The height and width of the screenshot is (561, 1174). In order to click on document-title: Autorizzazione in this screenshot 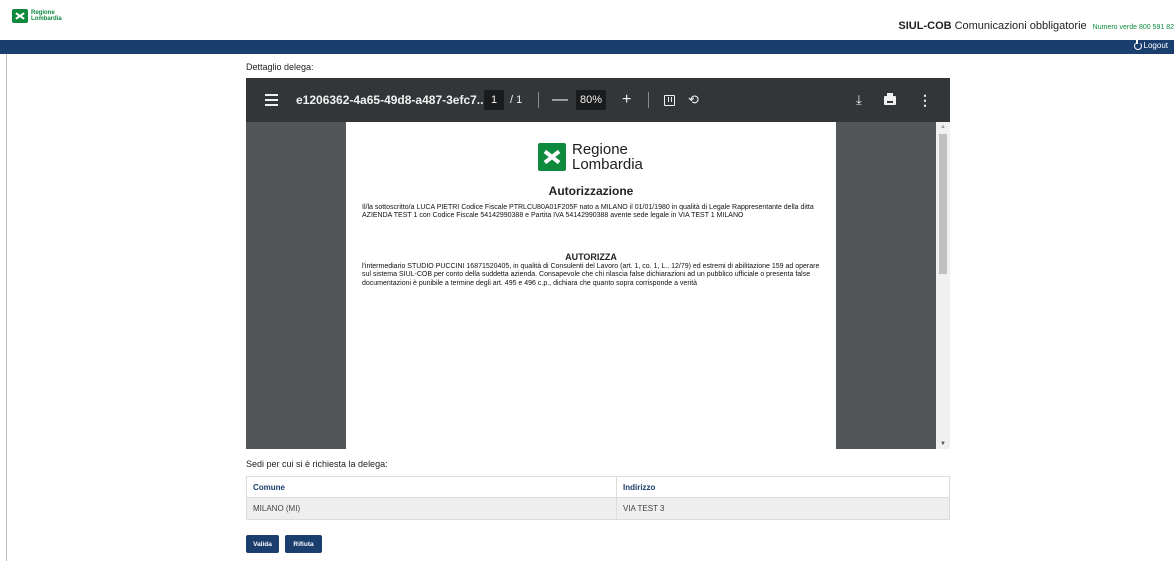, I will do `click(591, 191)`.